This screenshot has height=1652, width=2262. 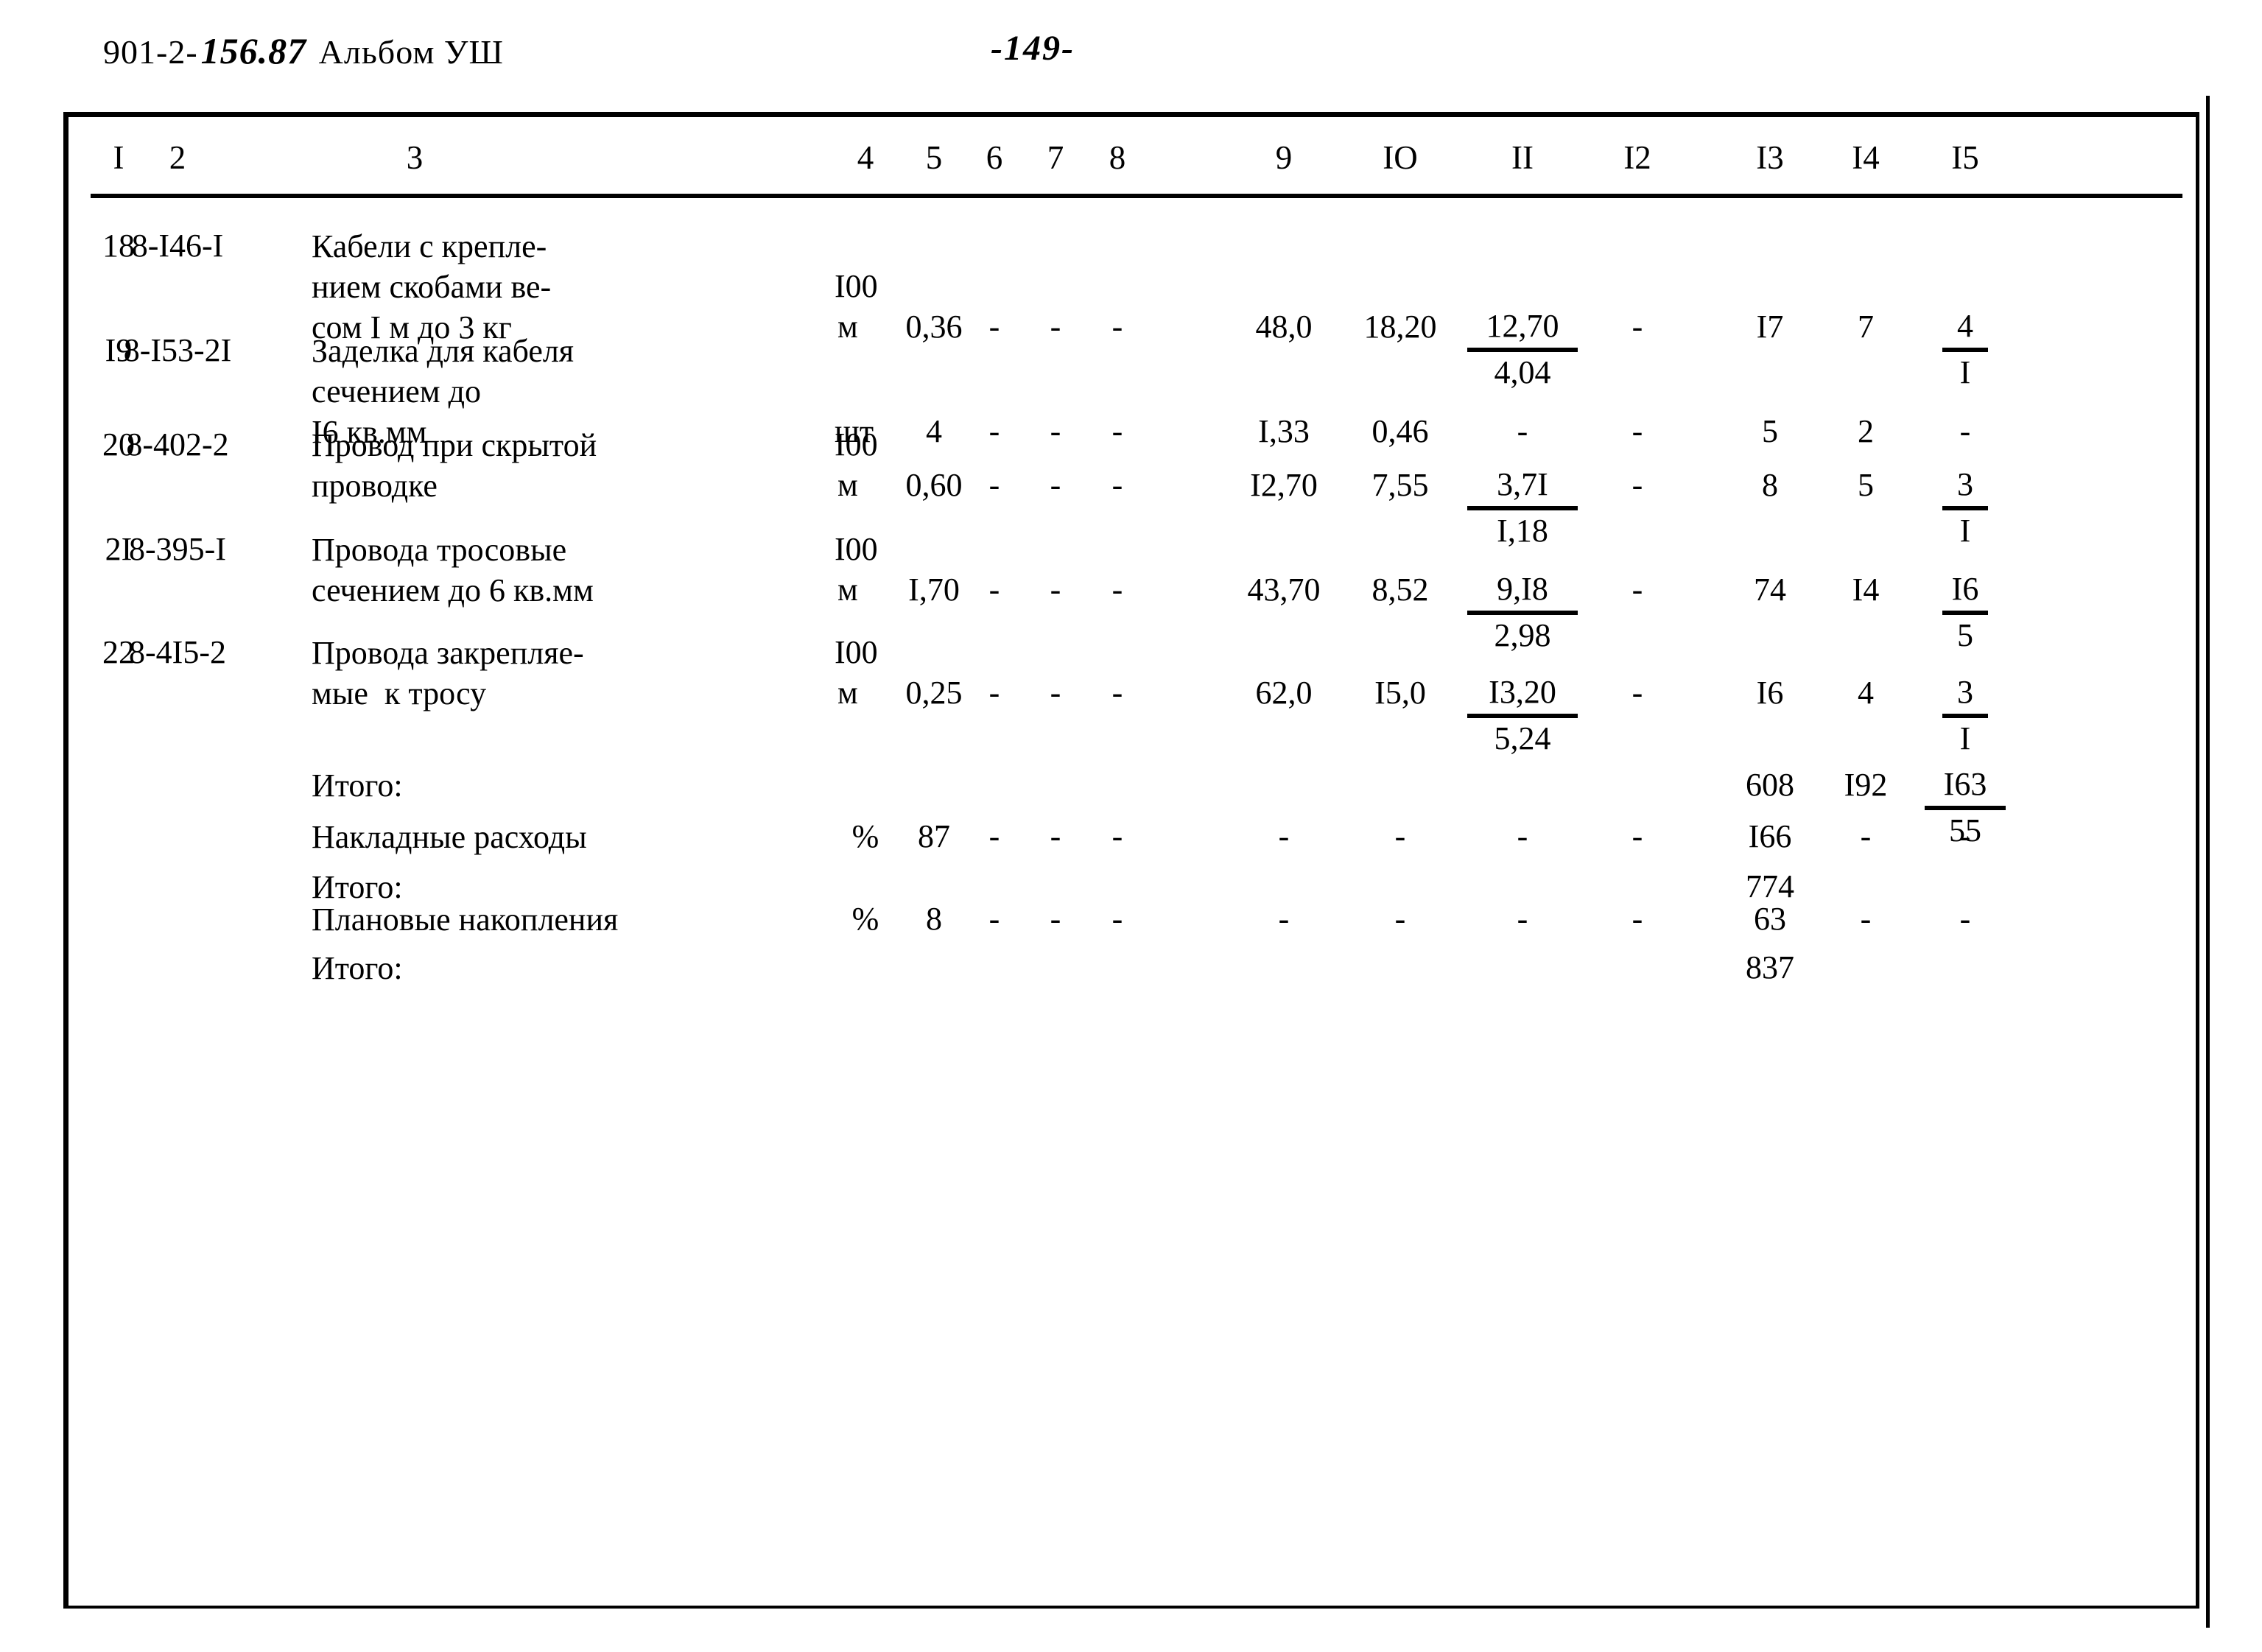 What do you see at coordinates (934, 485) in the screenshot?
I see `row-quantity: 0,60` at bounding box center [934, 485].